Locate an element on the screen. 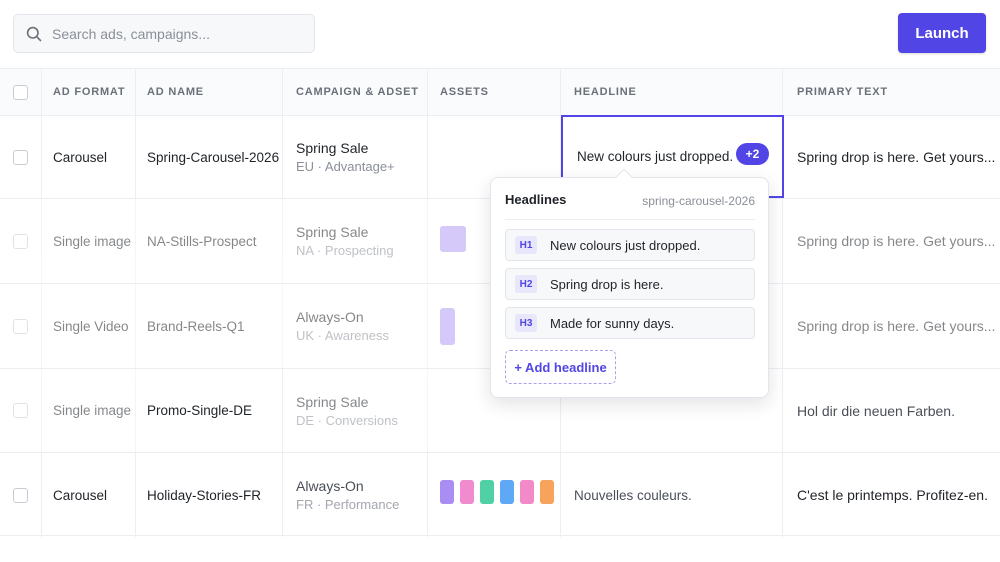 The image size is (1000, 562). column-header-ad-name: AD NAME is located at coordinates (209, 92).